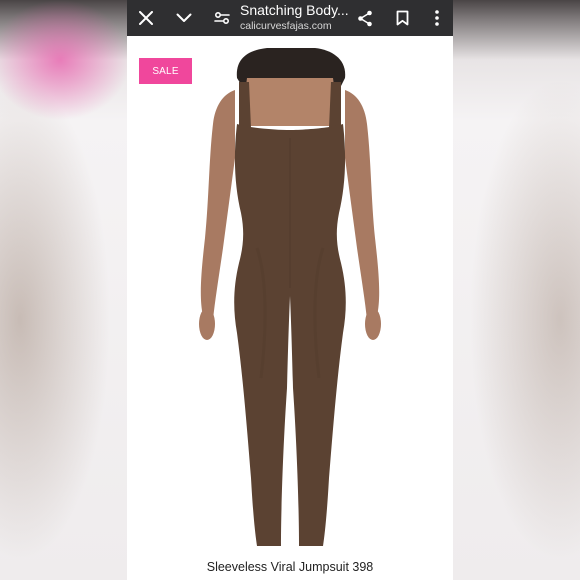 The image size is (580, 580). I want to click on bookmark-icon, so click(402, 18).